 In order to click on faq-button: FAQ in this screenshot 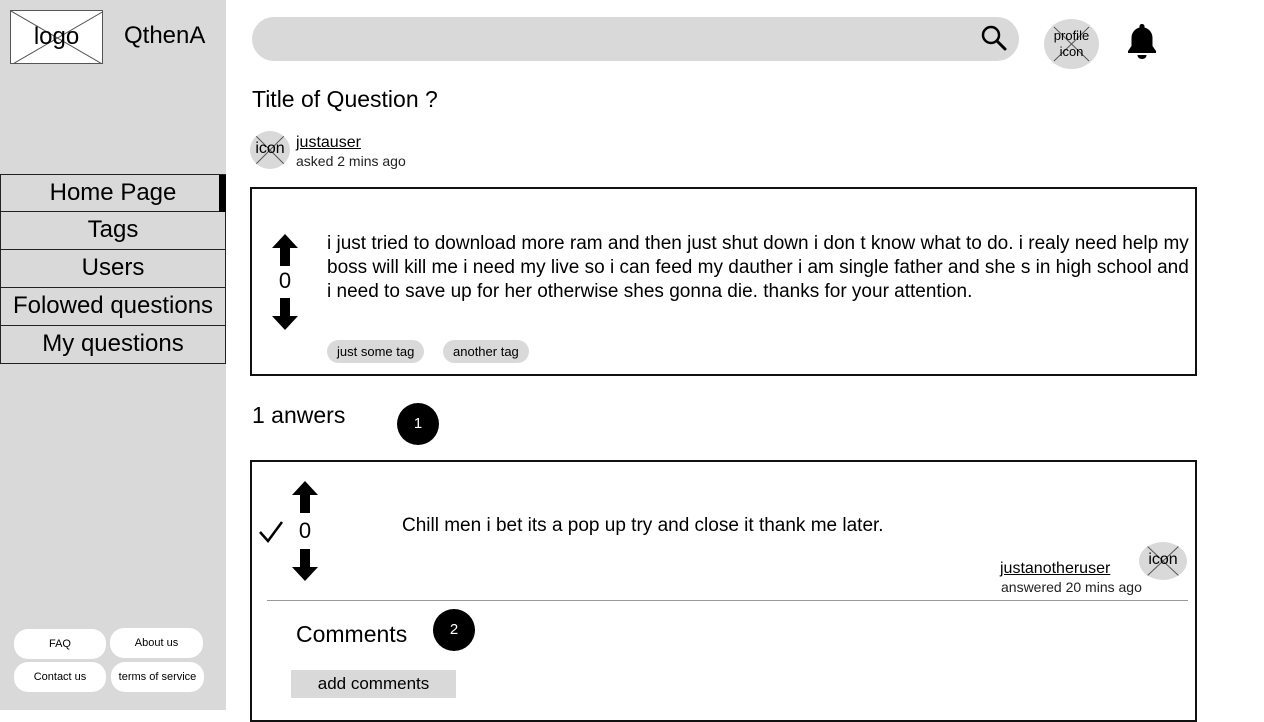, I will do `click(60, 644)`.